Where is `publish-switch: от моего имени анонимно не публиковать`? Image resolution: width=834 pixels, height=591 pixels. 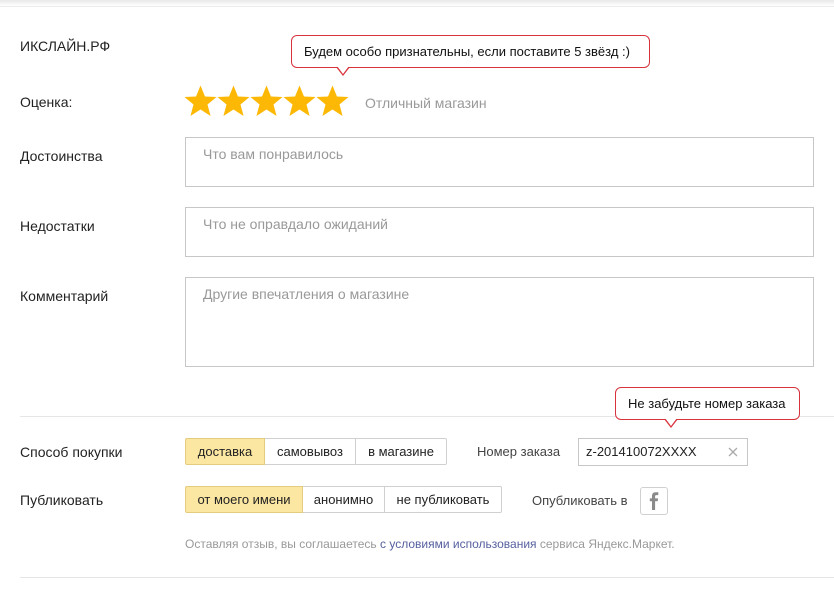
publish-switch: от моего имени анонимно не публиковать is located at coordinates (343, 499).